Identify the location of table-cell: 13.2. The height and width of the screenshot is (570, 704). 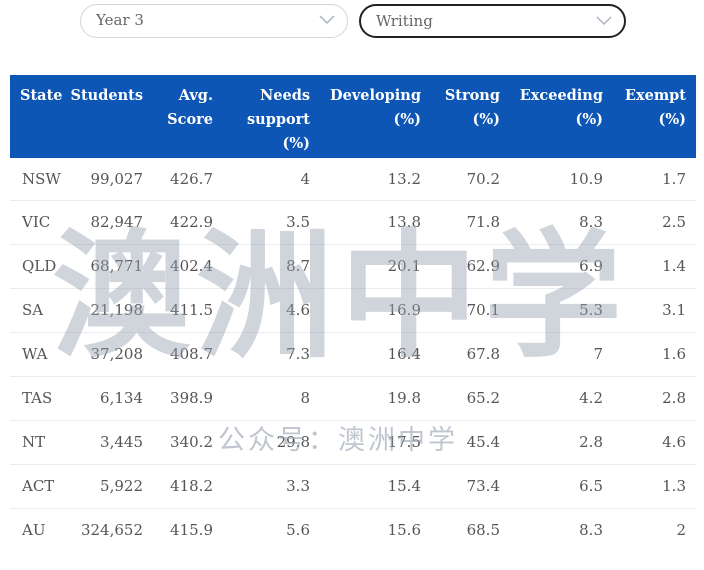
(375, 179).